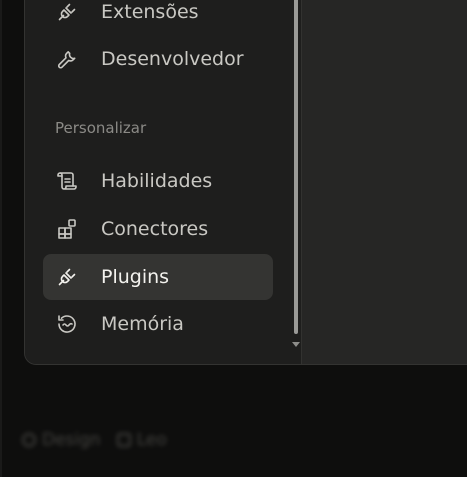  What do you see at coordinates (101, 128) in the screenshot?
I see `section-title-personalizar: Personalizar` at bounding box center [101, 128].